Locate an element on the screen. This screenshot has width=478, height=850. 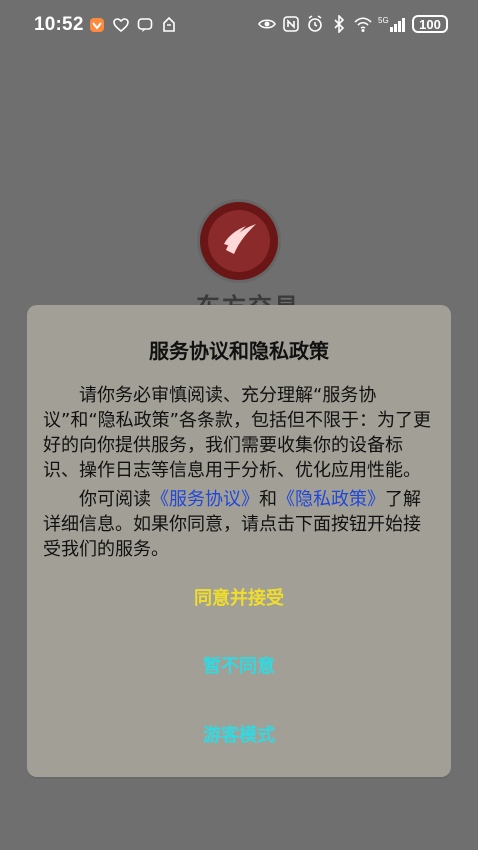
service-agreement-link: 《服务协议》 is located at coordinates (205, 499).